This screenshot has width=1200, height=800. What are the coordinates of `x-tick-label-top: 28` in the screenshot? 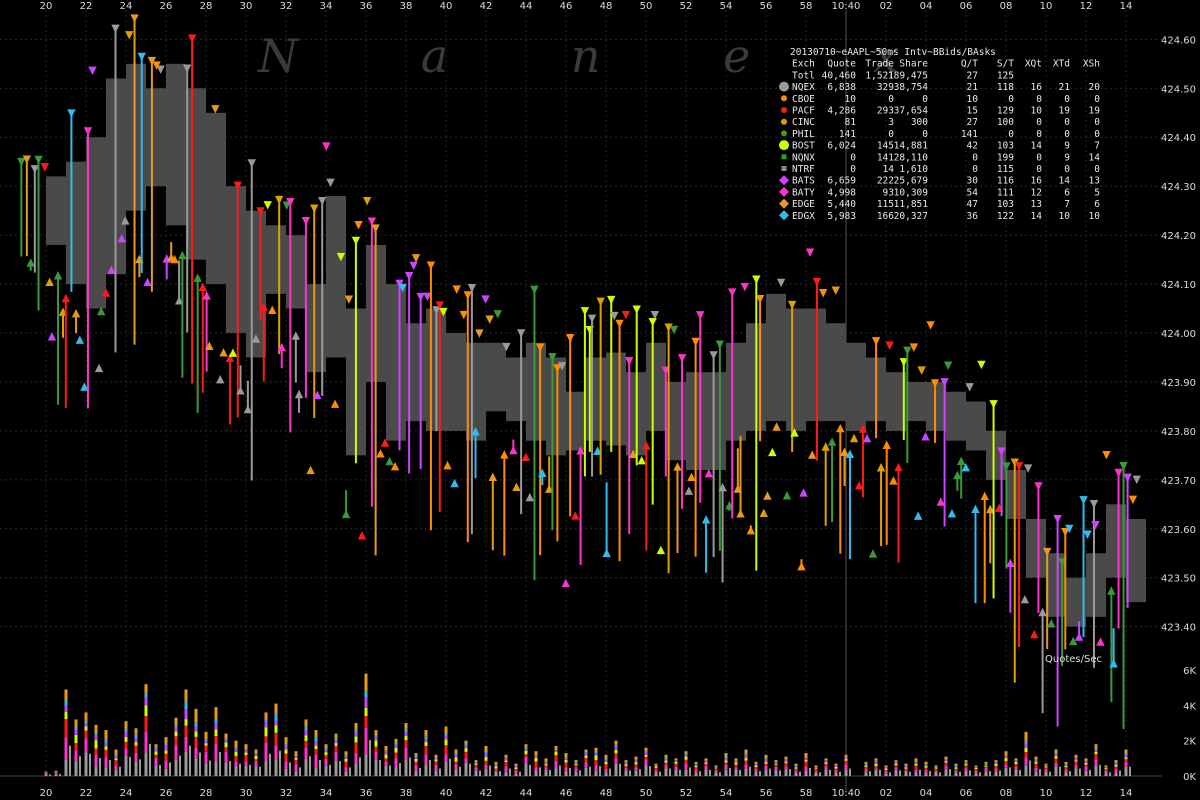 It's located at (206, 6).